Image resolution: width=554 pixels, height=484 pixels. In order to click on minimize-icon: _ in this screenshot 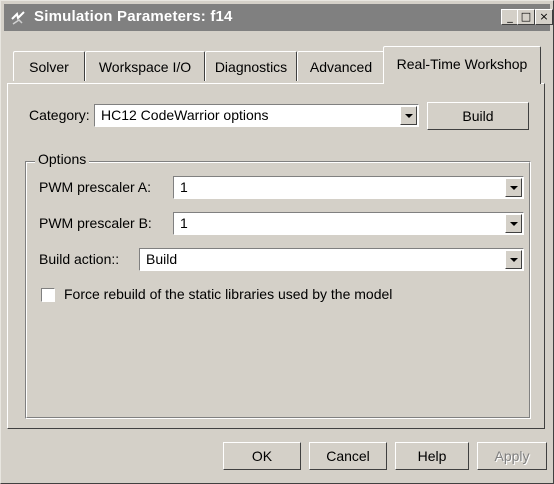, I will do `click(510, 16)`.